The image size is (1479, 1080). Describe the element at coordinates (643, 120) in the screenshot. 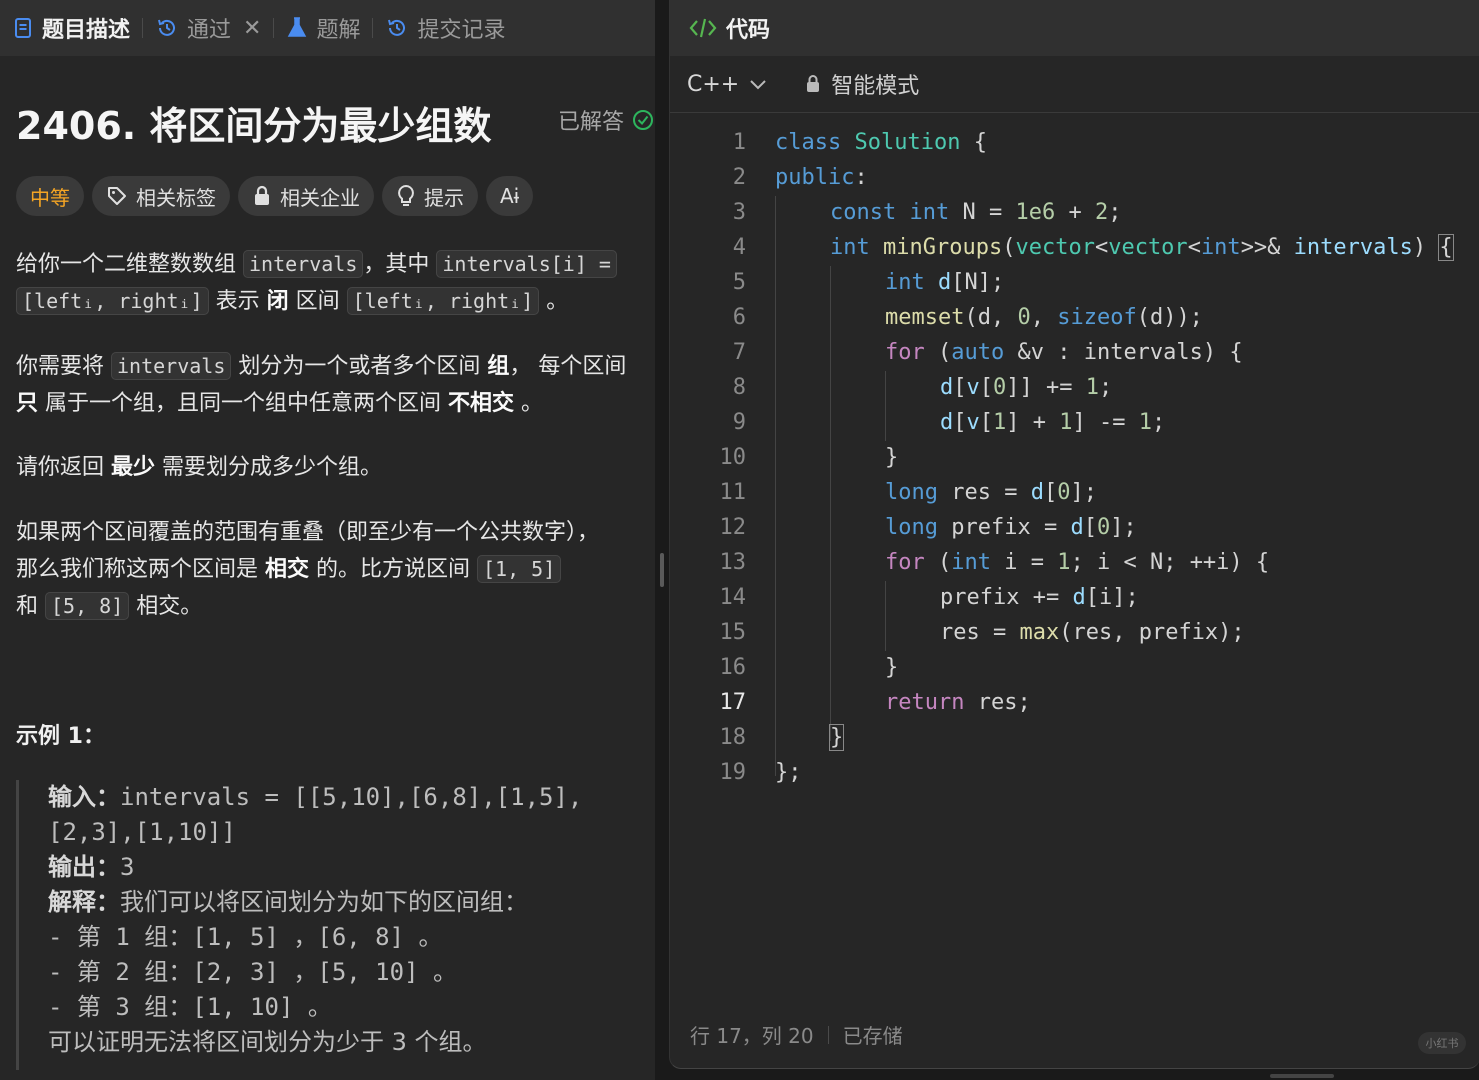

I see `check-circle-icon` at that location.